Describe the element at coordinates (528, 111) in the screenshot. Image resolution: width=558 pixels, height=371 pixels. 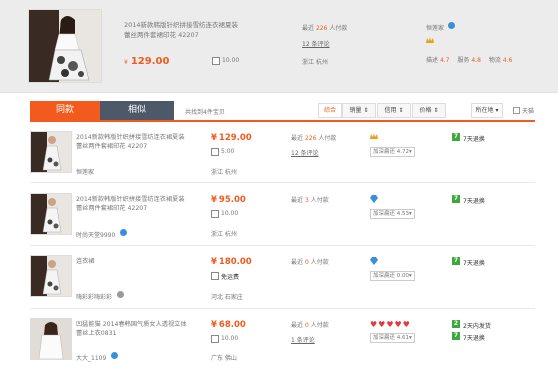
I see `tmall-label: 天猫` at that location.